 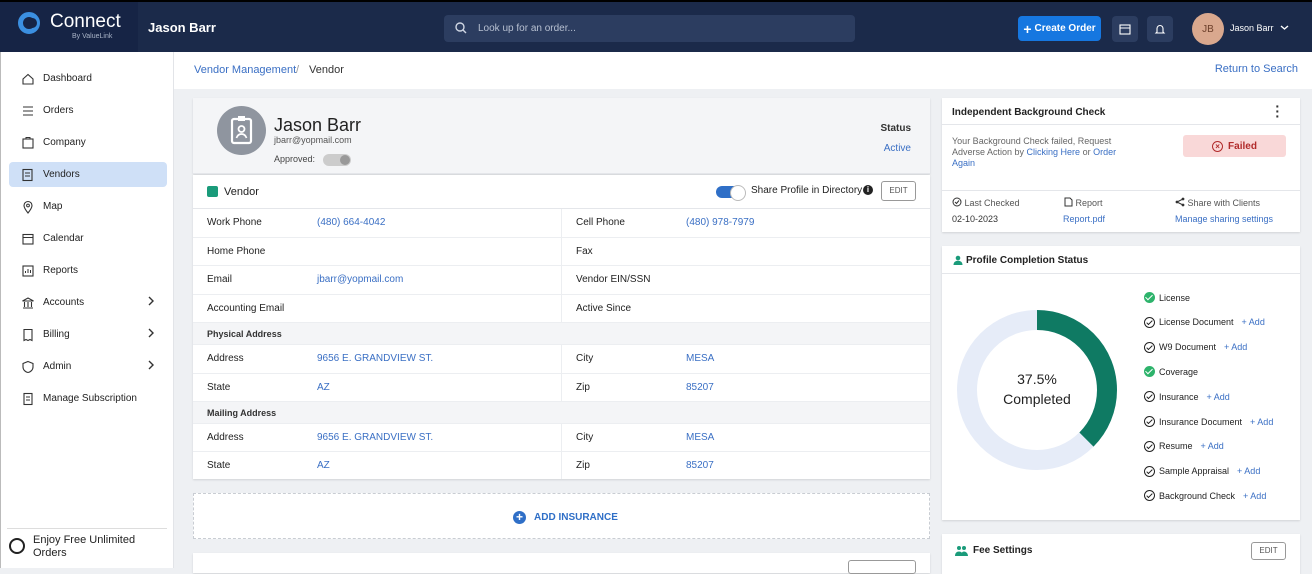 What do you see at coordinates (961, 551) in the screenshot?
I see `users-icon` at bounding box center [961, 551].